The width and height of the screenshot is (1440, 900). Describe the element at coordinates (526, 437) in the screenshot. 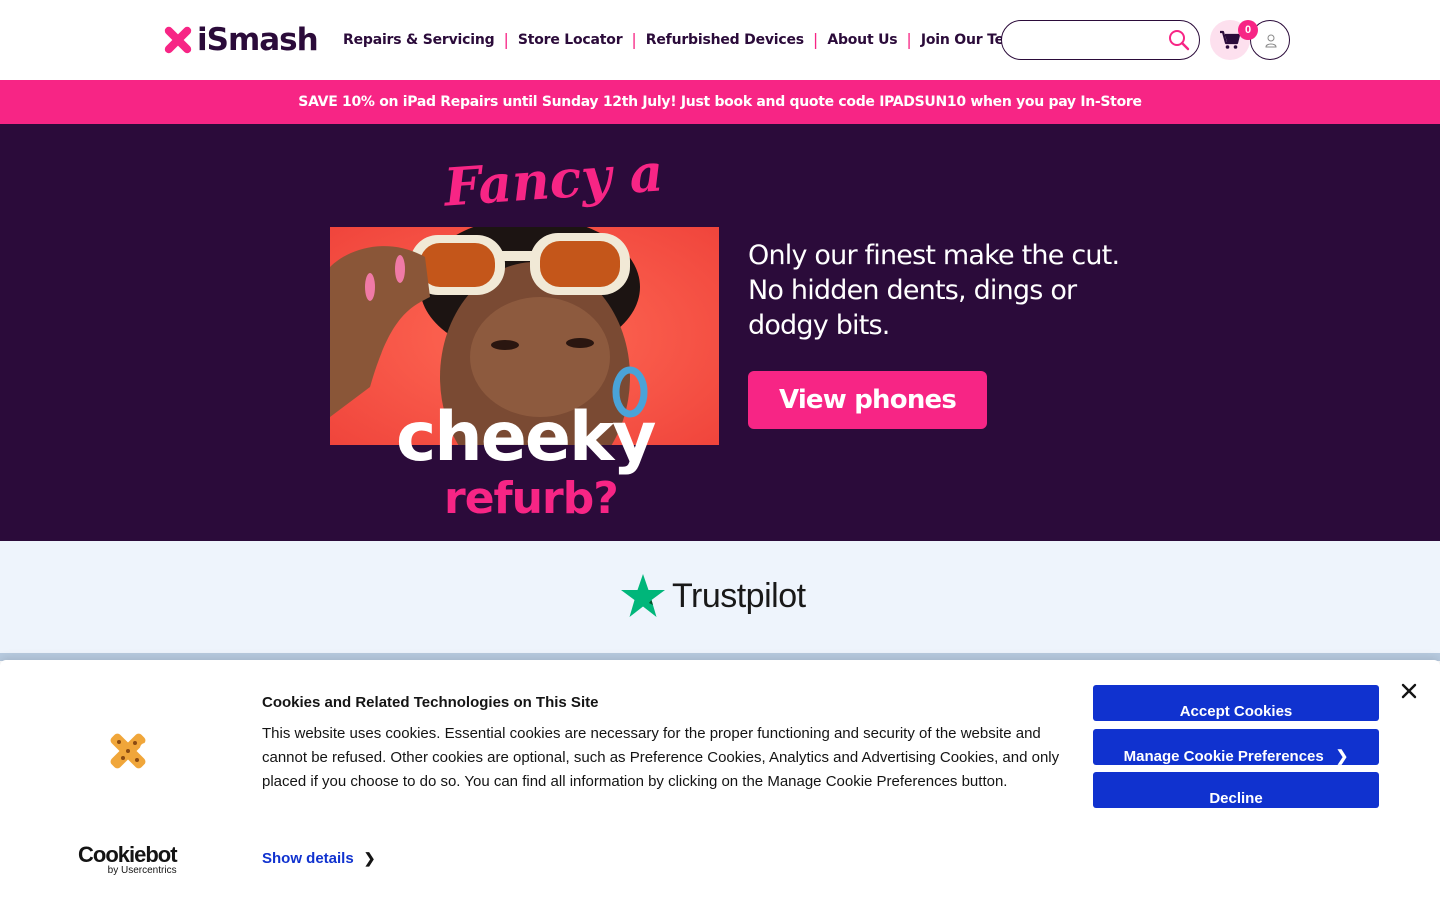

I see `hero-cheeky-text: cheeky` at that location.